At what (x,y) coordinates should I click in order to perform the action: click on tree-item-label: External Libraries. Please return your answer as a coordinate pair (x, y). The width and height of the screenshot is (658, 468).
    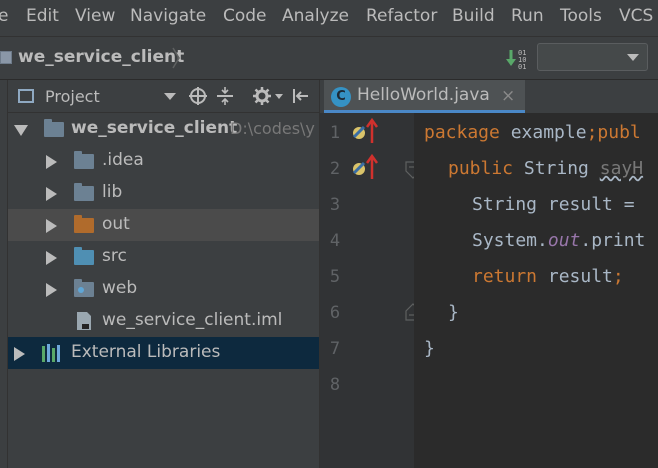
    Looking at the image, I should click on (146, 352).